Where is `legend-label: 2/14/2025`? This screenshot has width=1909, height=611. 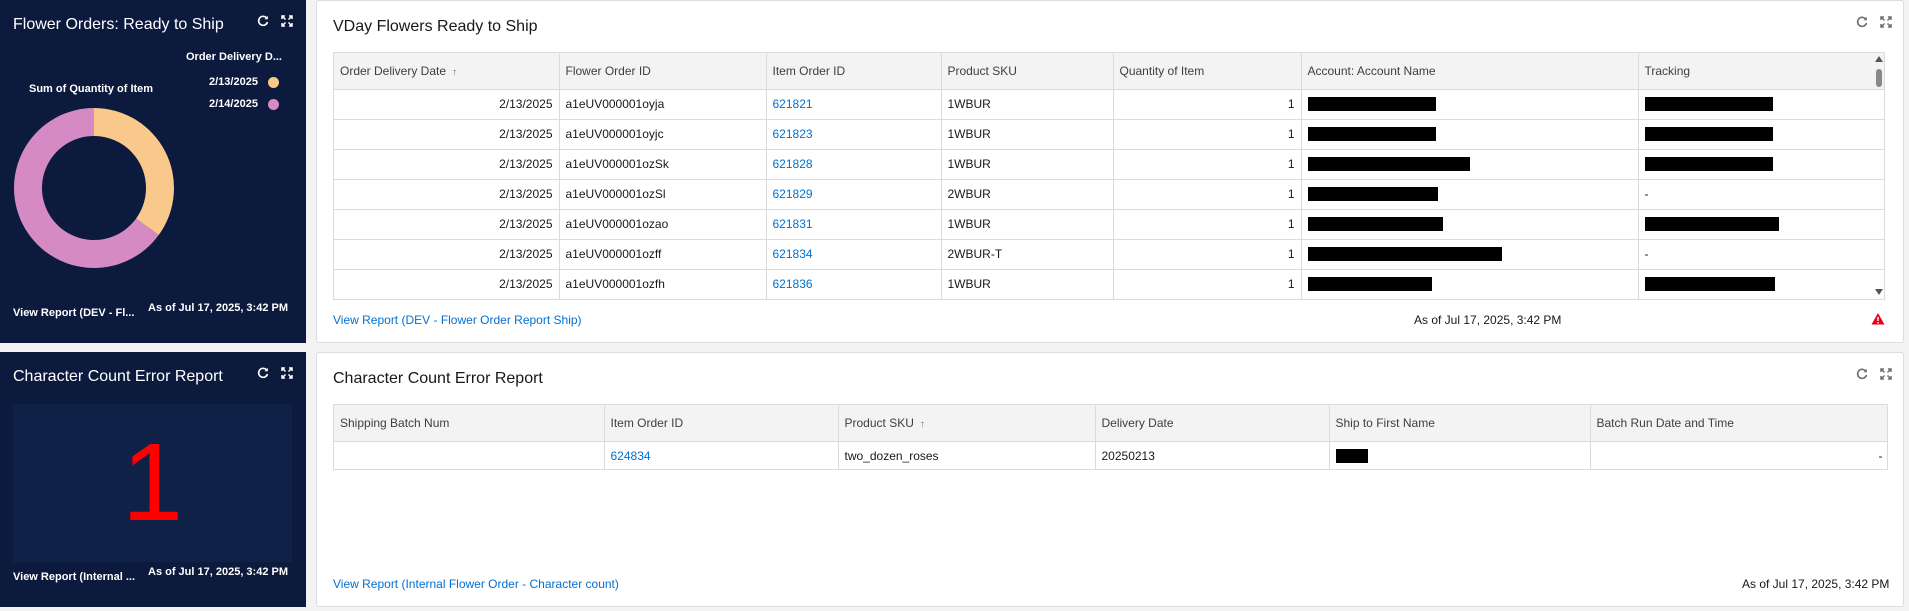
legend-label: 2/14/2025 is located at coordinates (233, 104).